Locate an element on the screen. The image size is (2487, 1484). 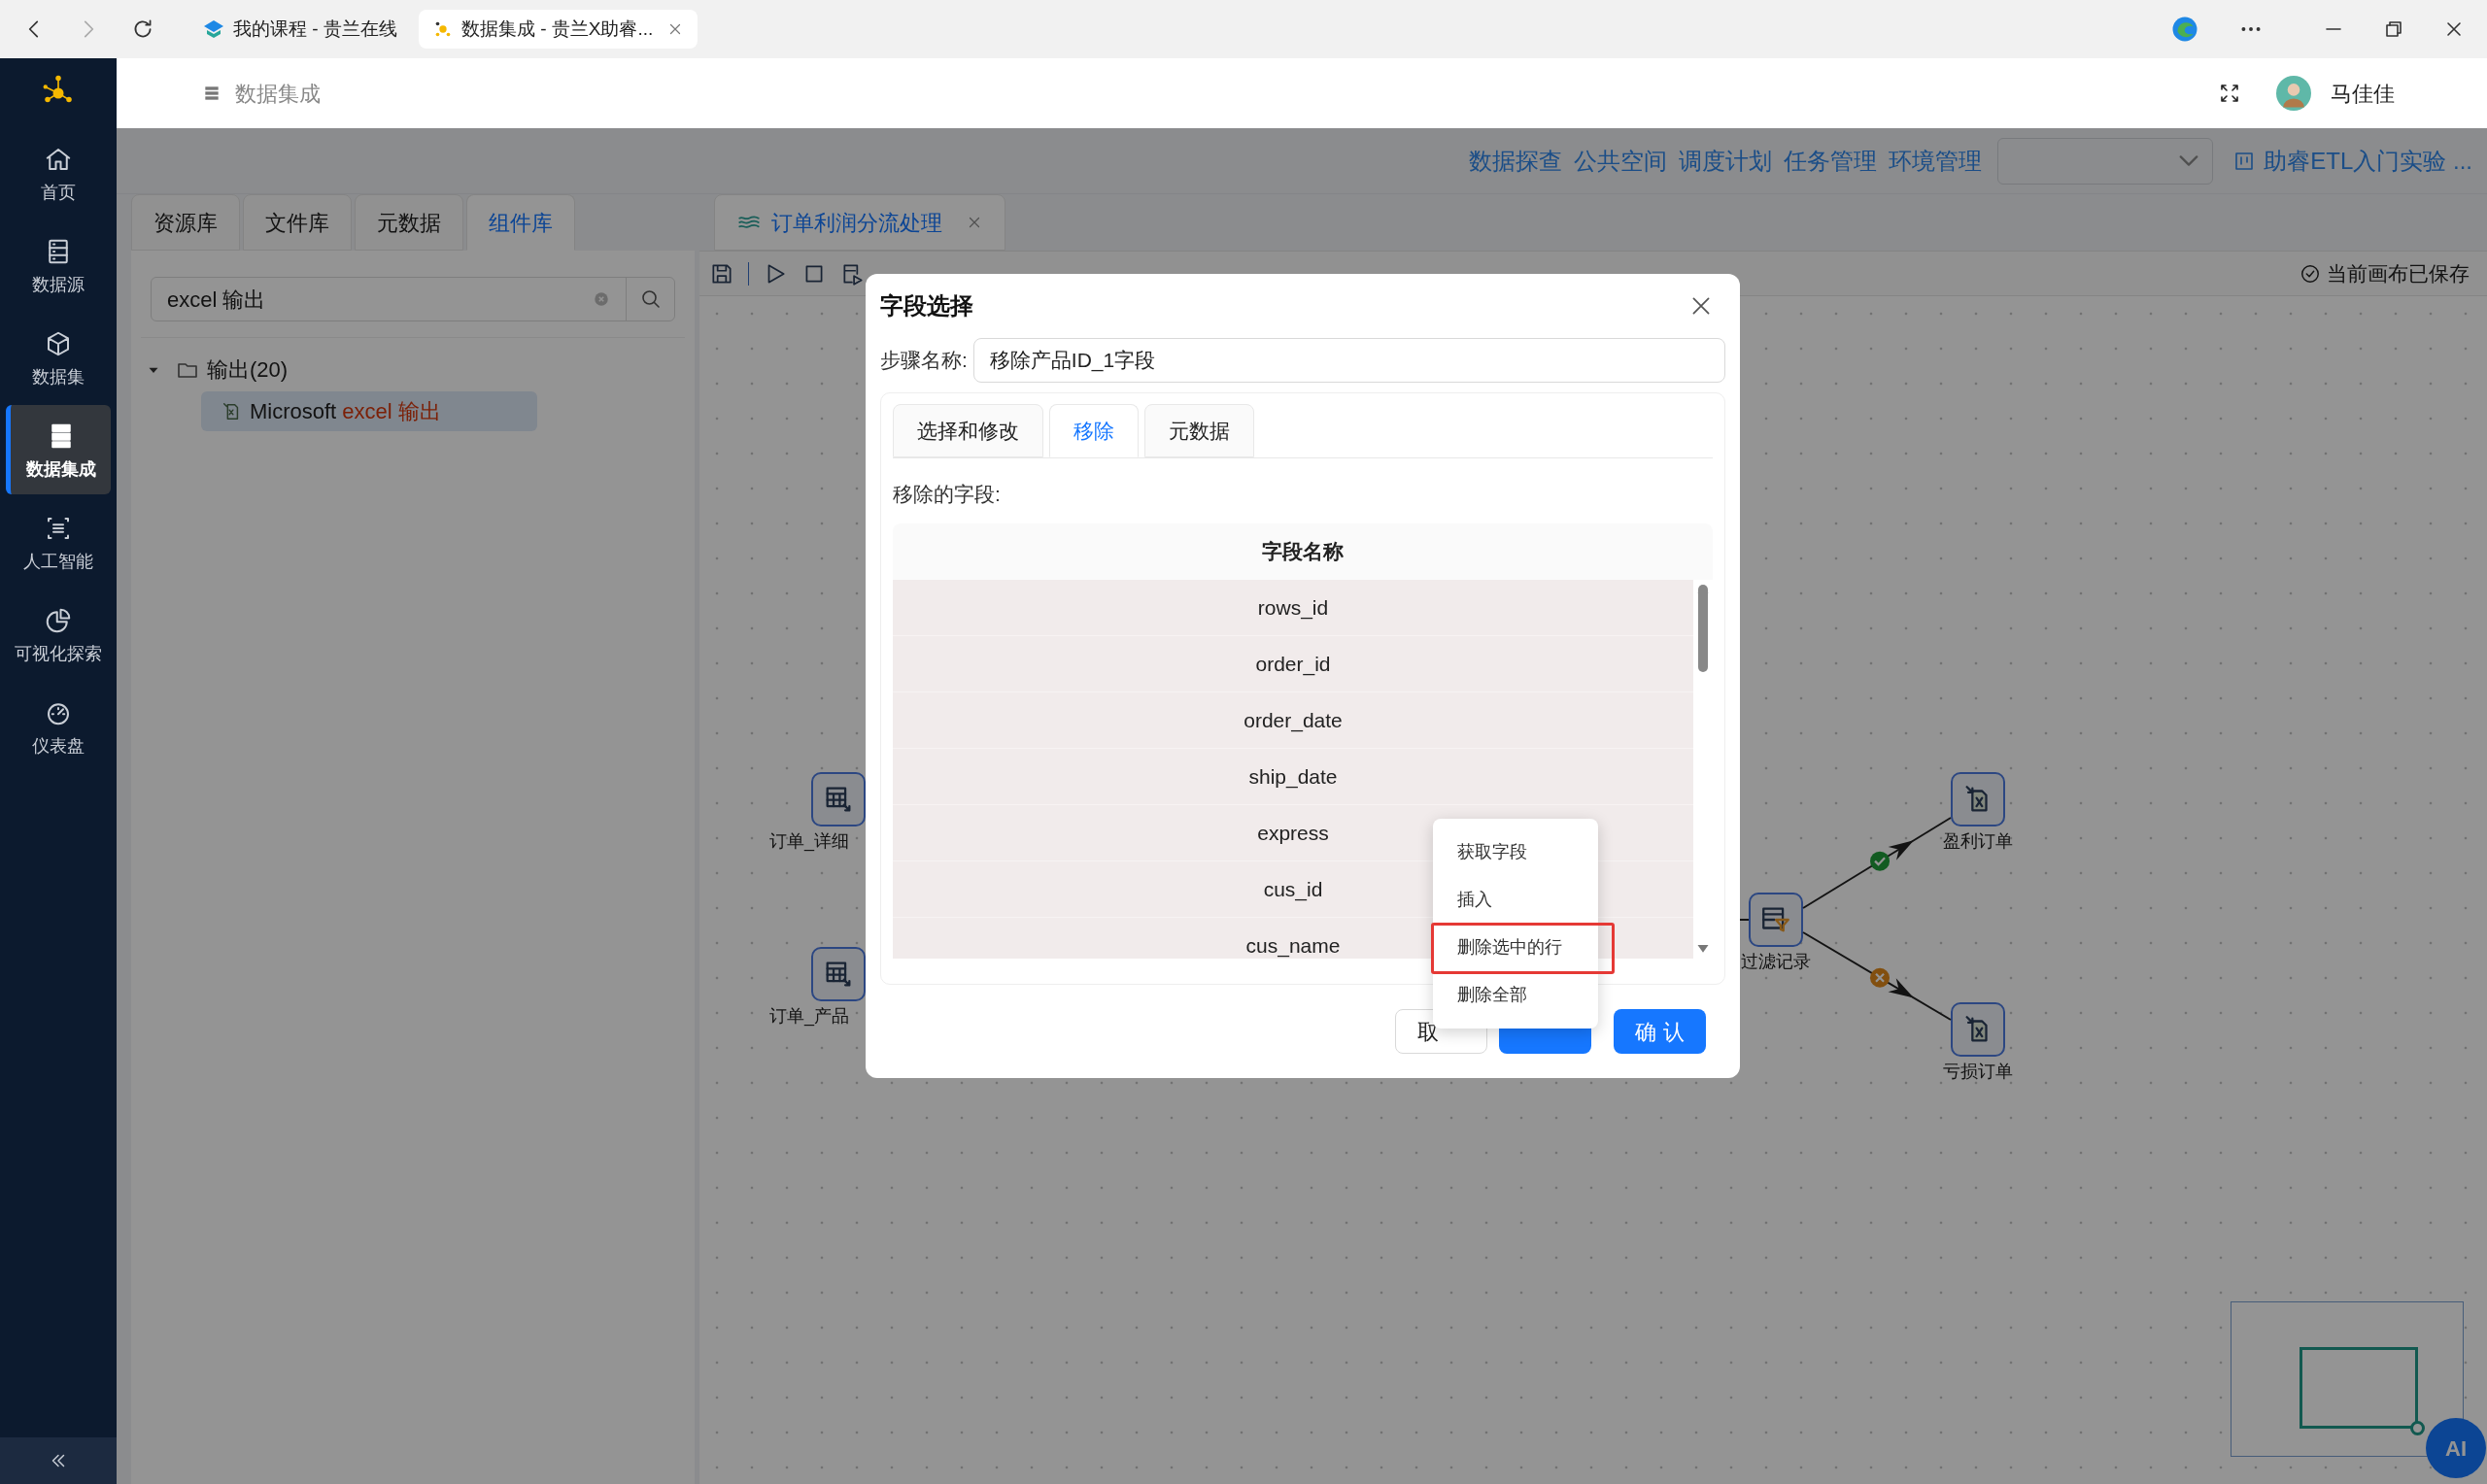
avatar is located at coordinates (2293, 94).